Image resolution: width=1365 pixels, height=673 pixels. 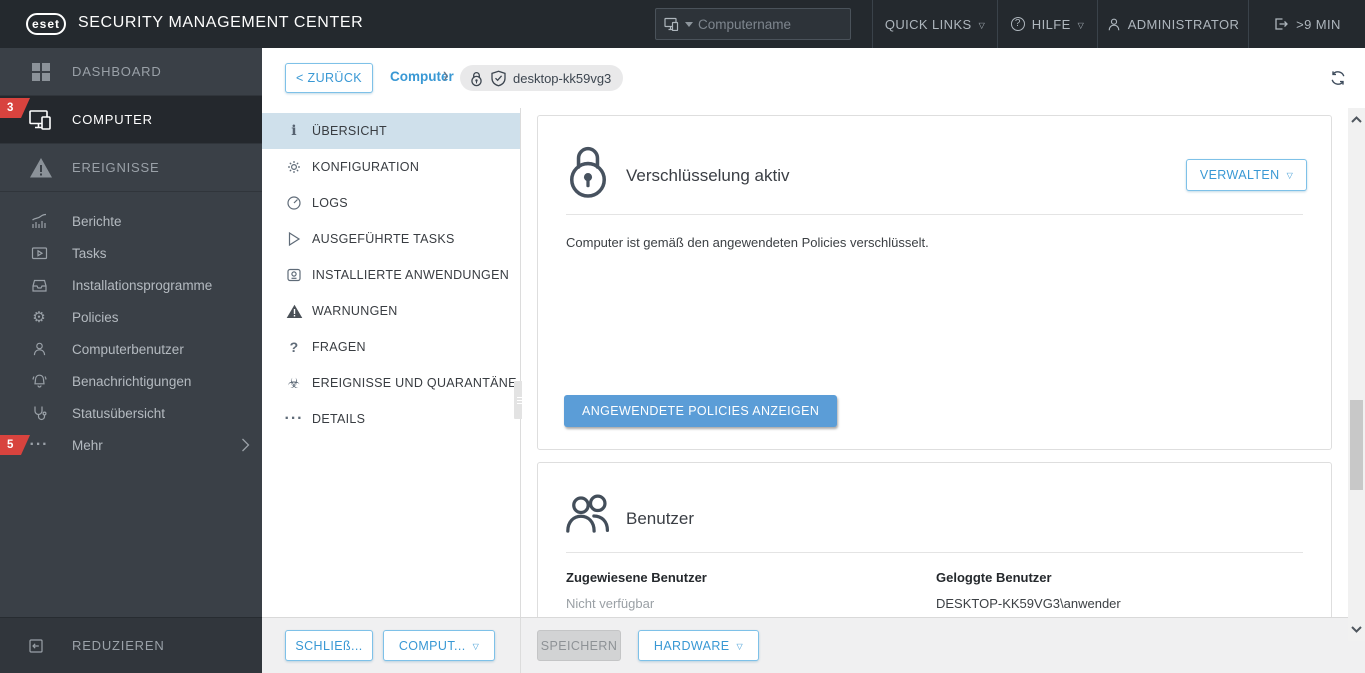 I want to click on logged-users-value: DESKTOP-KK59VG3\anwender, so click(x=1028, y=603).